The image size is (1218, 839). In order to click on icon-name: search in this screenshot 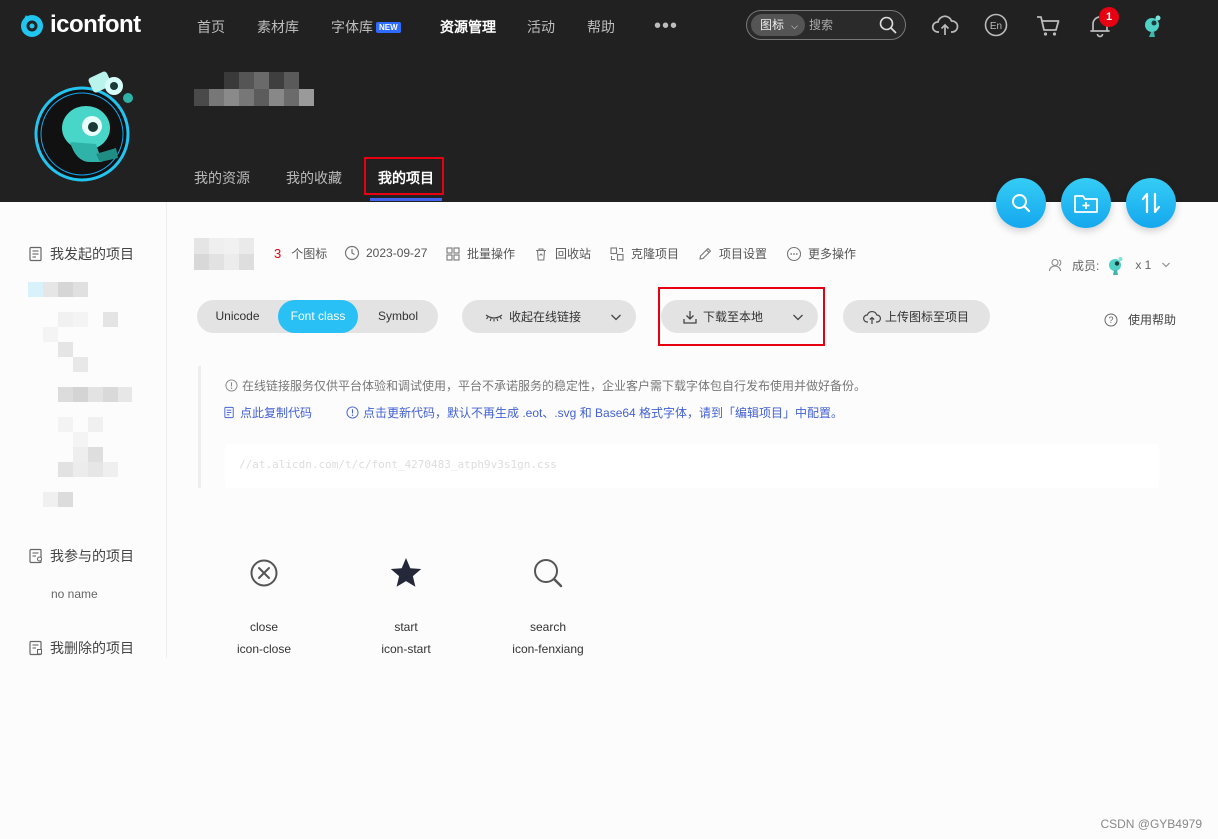, I will do `click(548, 627)`.